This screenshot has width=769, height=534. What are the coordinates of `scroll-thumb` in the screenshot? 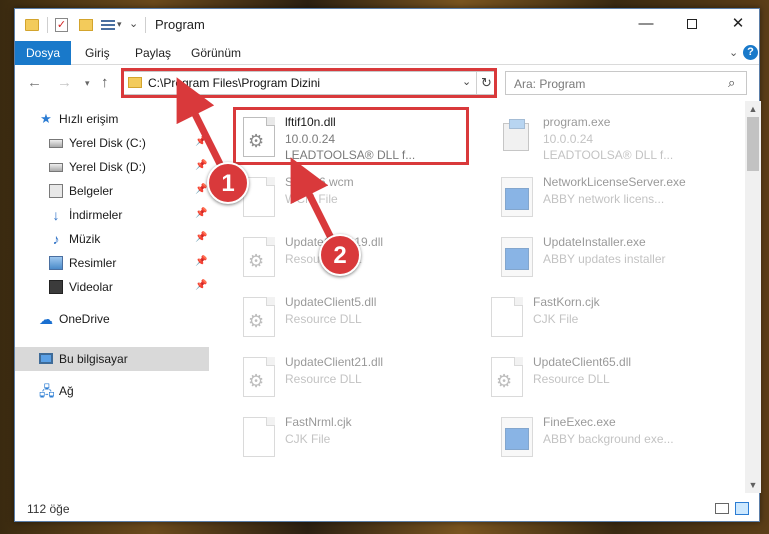 It's located at (753, 144).